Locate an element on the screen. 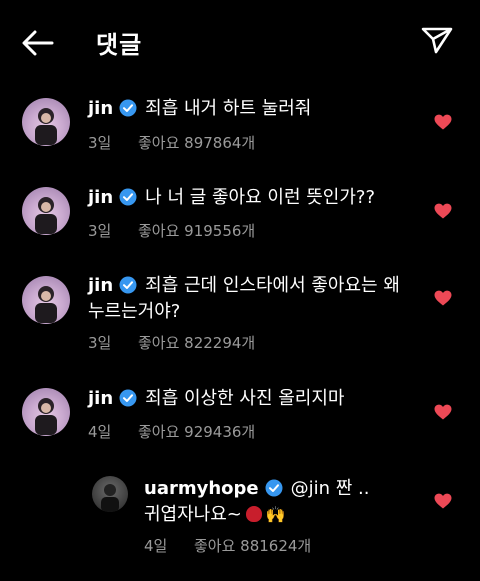  like-count: 좋아요 881624개 is located at coordinates (252, 546).